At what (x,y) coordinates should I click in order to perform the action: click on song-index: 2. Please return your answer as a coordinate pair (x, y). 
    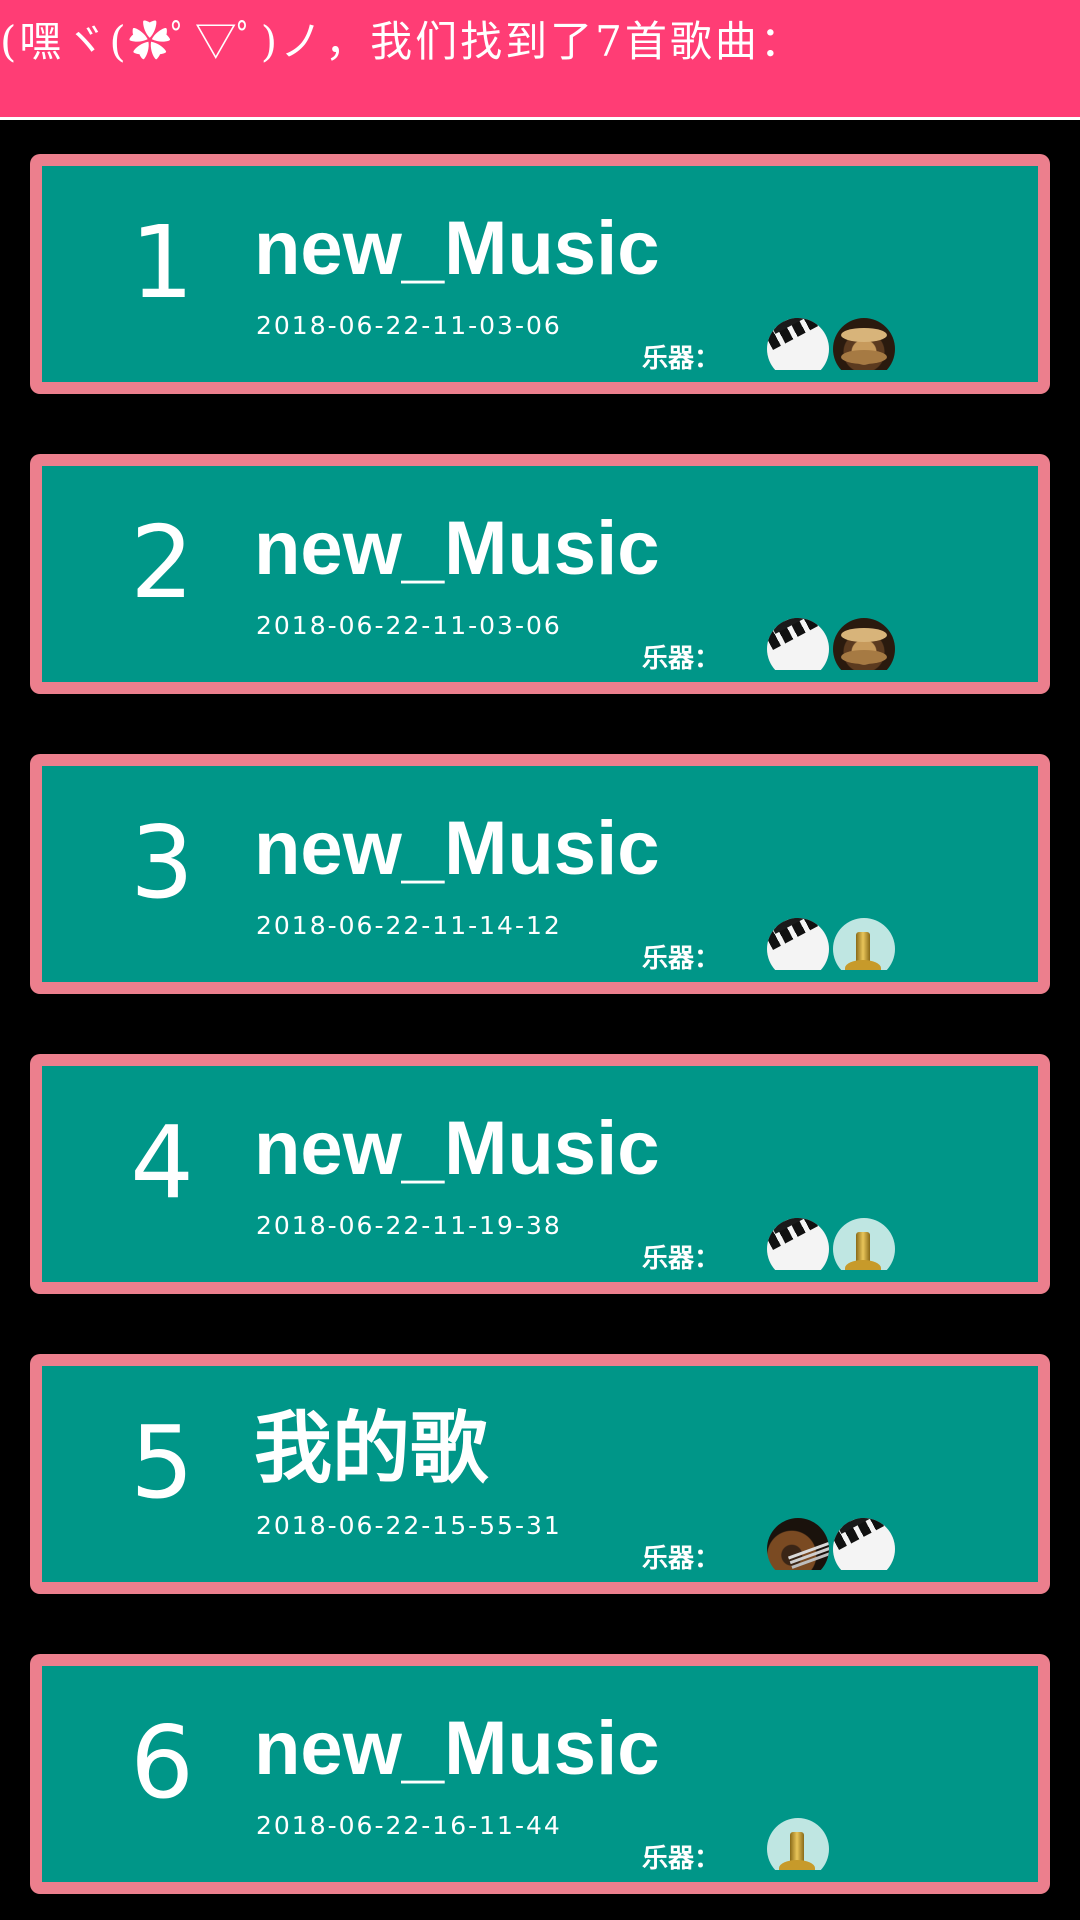
    Looking at the image, I should click on (162, 562).